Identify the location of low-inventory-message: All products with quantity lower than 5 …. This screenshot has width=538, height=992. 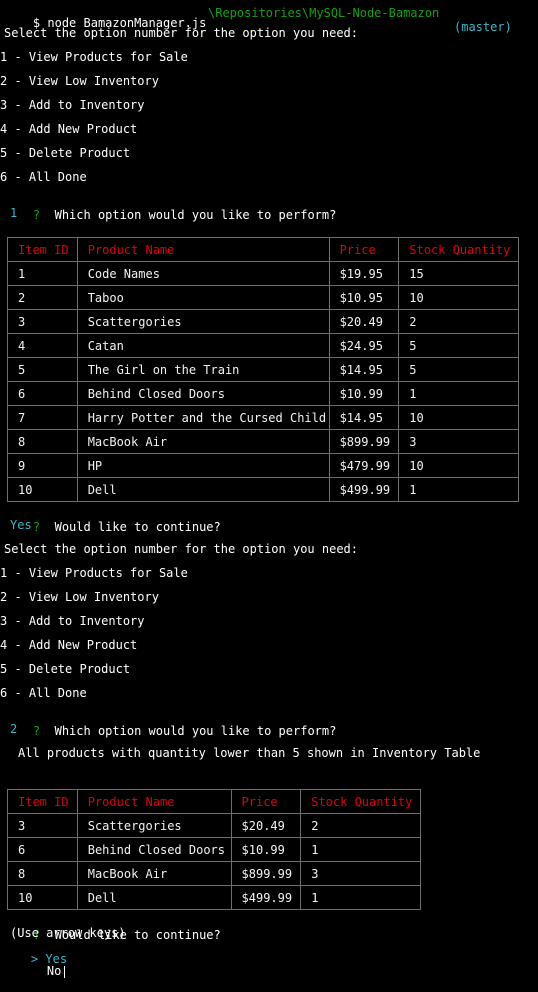
(249, 753).